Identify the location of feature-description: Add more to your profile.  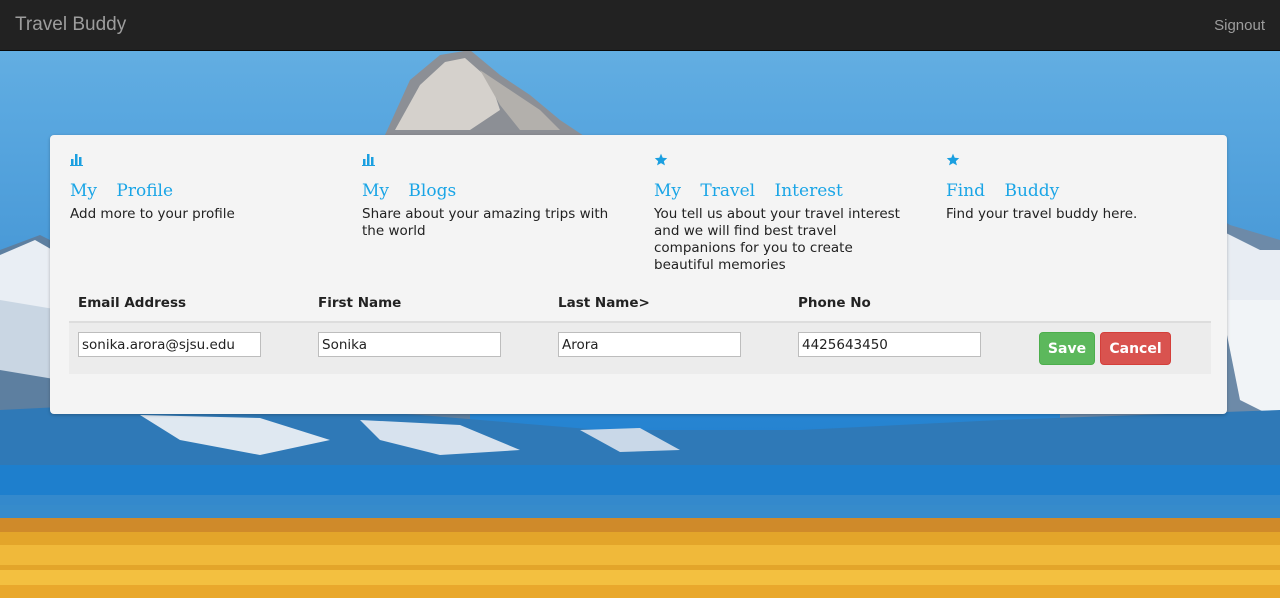
(152, 214).